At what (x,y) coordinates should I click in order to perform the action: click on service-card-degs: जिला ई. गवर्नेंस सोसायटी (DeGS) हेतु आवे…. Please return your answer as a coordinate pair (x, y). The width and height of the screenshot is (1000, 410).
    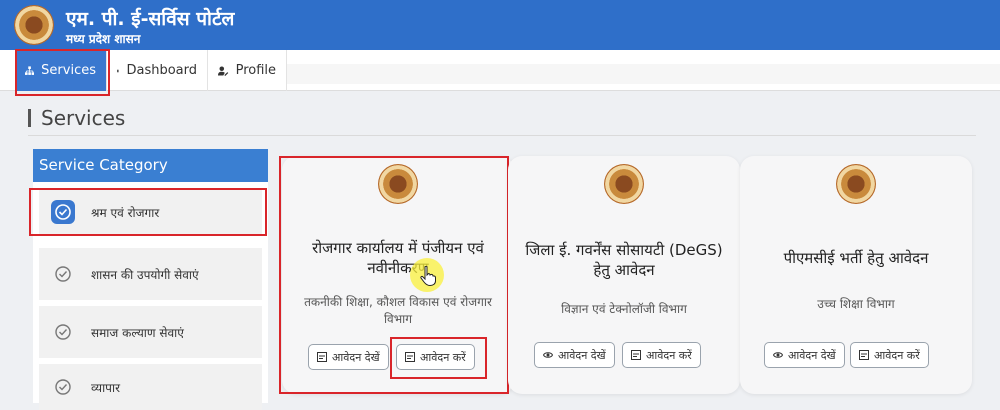
    Looking at the image, I should click on (624, 275).